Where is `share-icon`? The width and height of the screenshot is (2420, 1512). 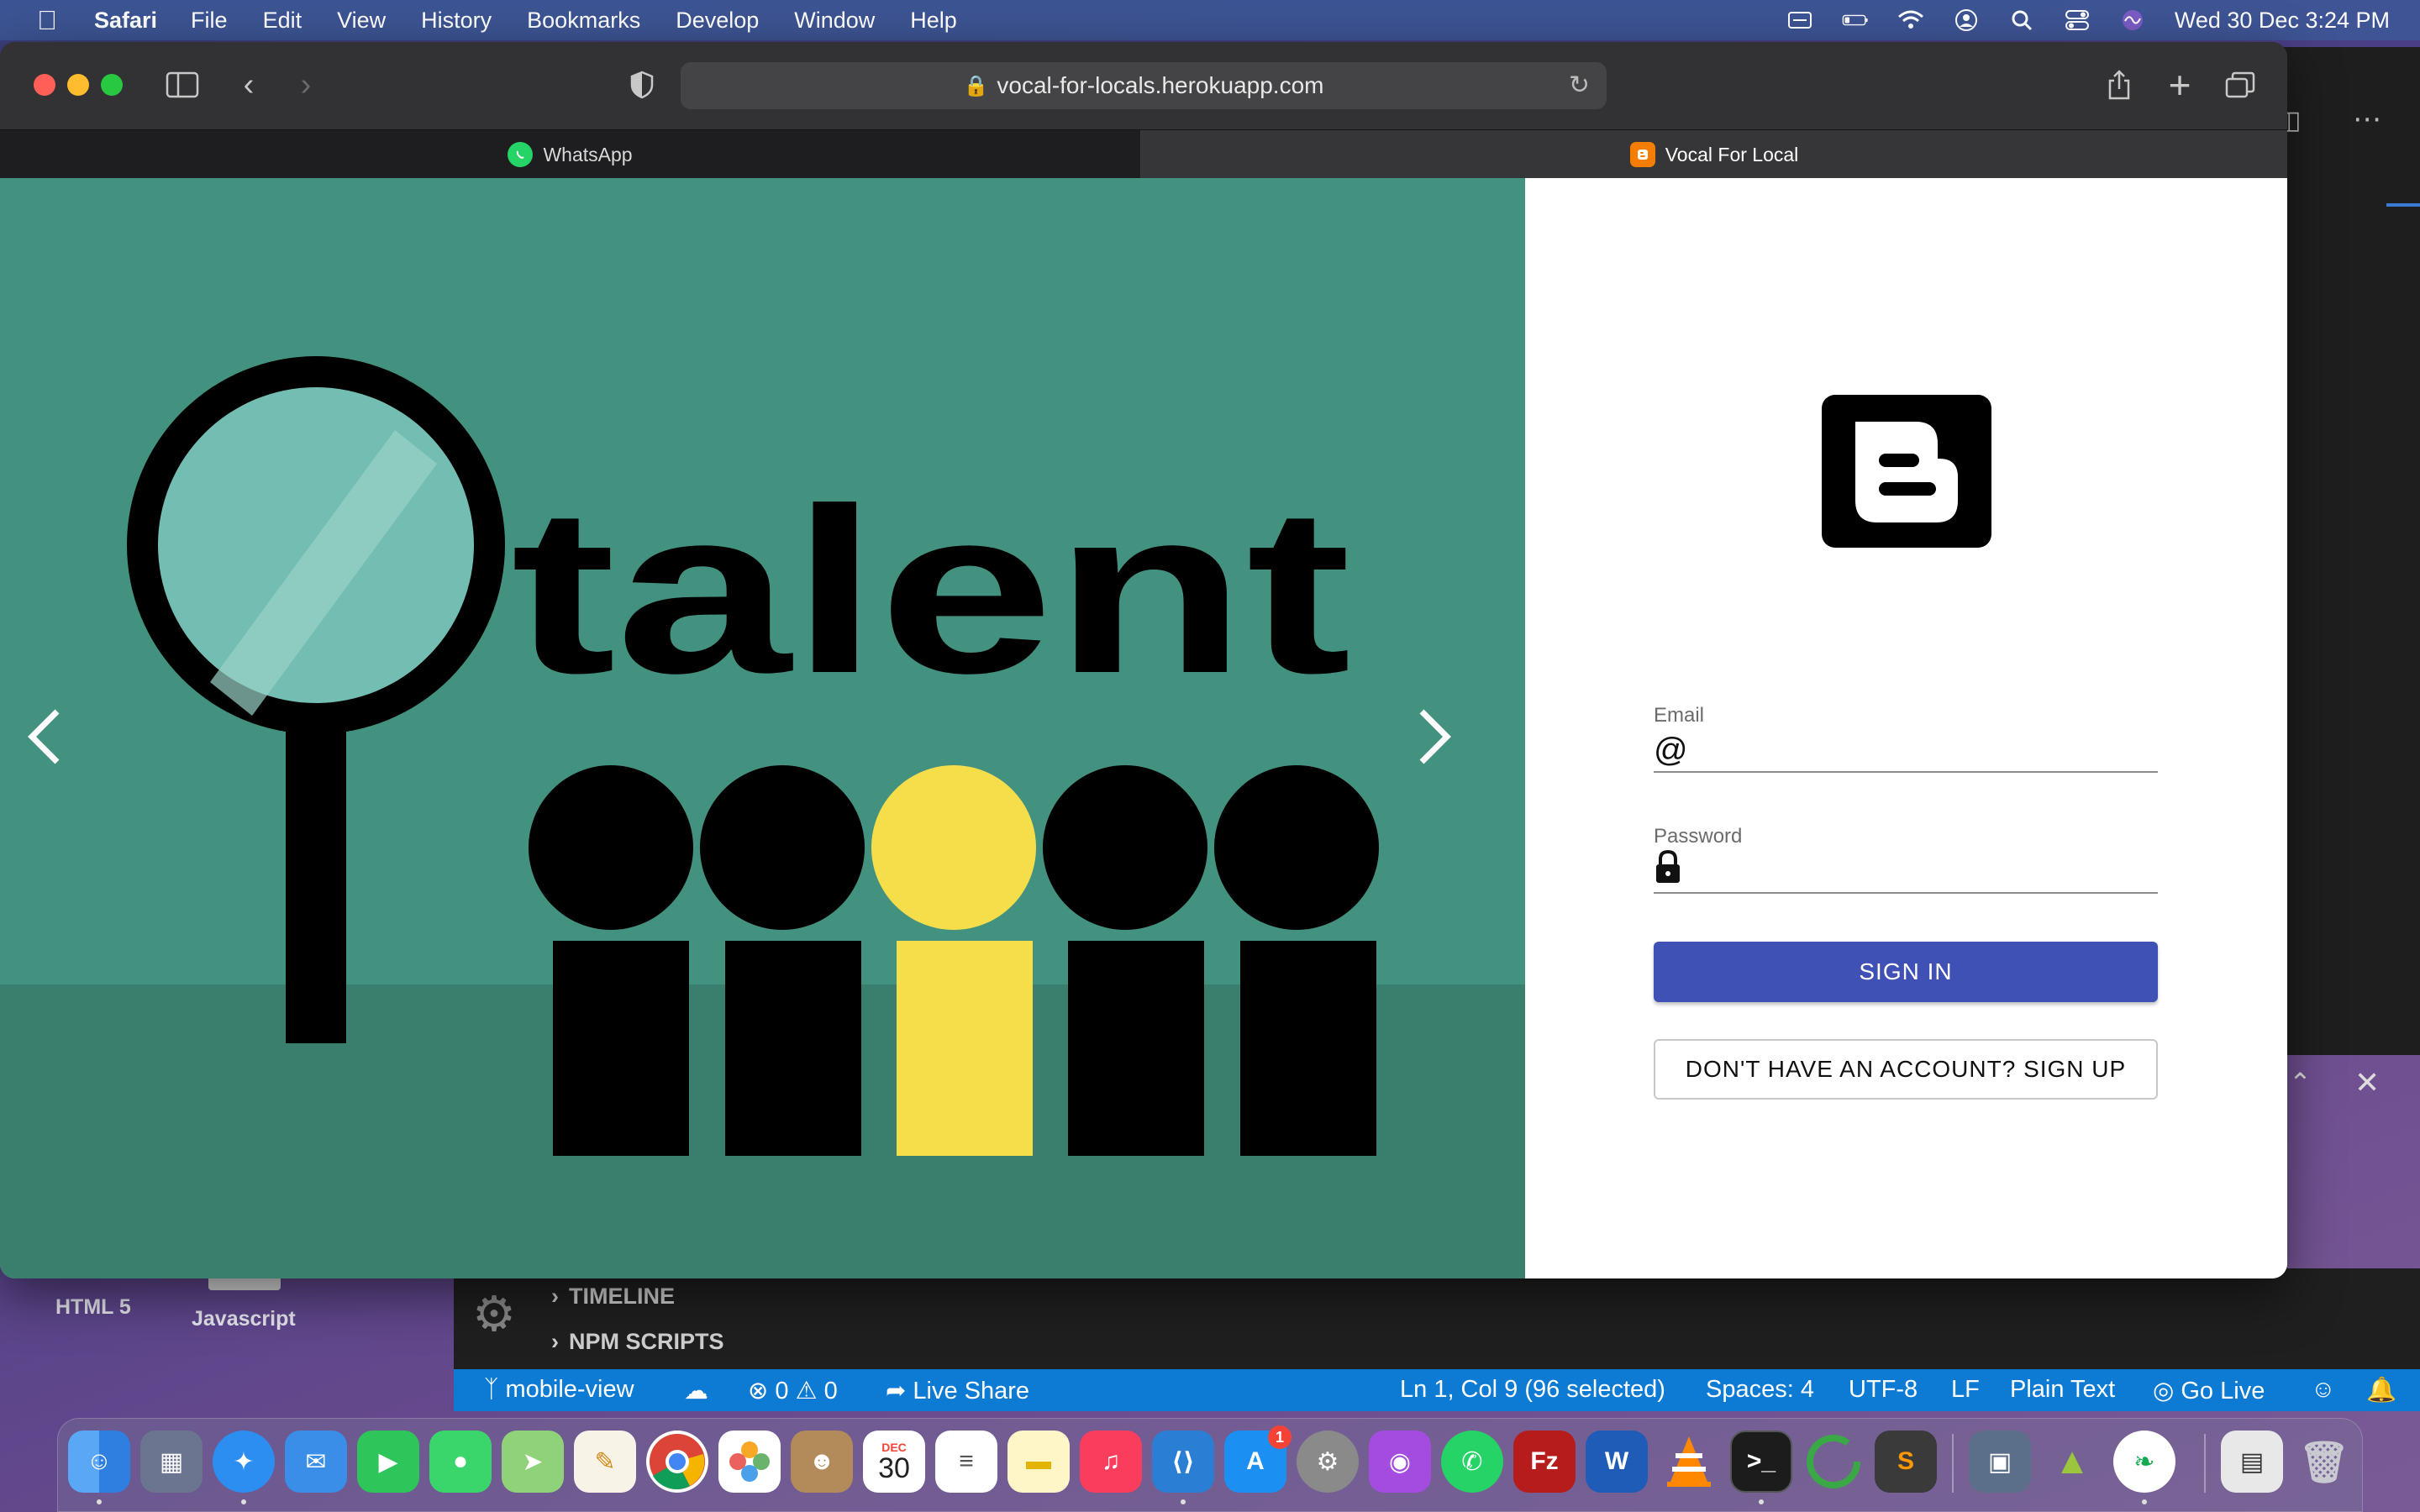 share-icon is located at coordinates (2119, 85).